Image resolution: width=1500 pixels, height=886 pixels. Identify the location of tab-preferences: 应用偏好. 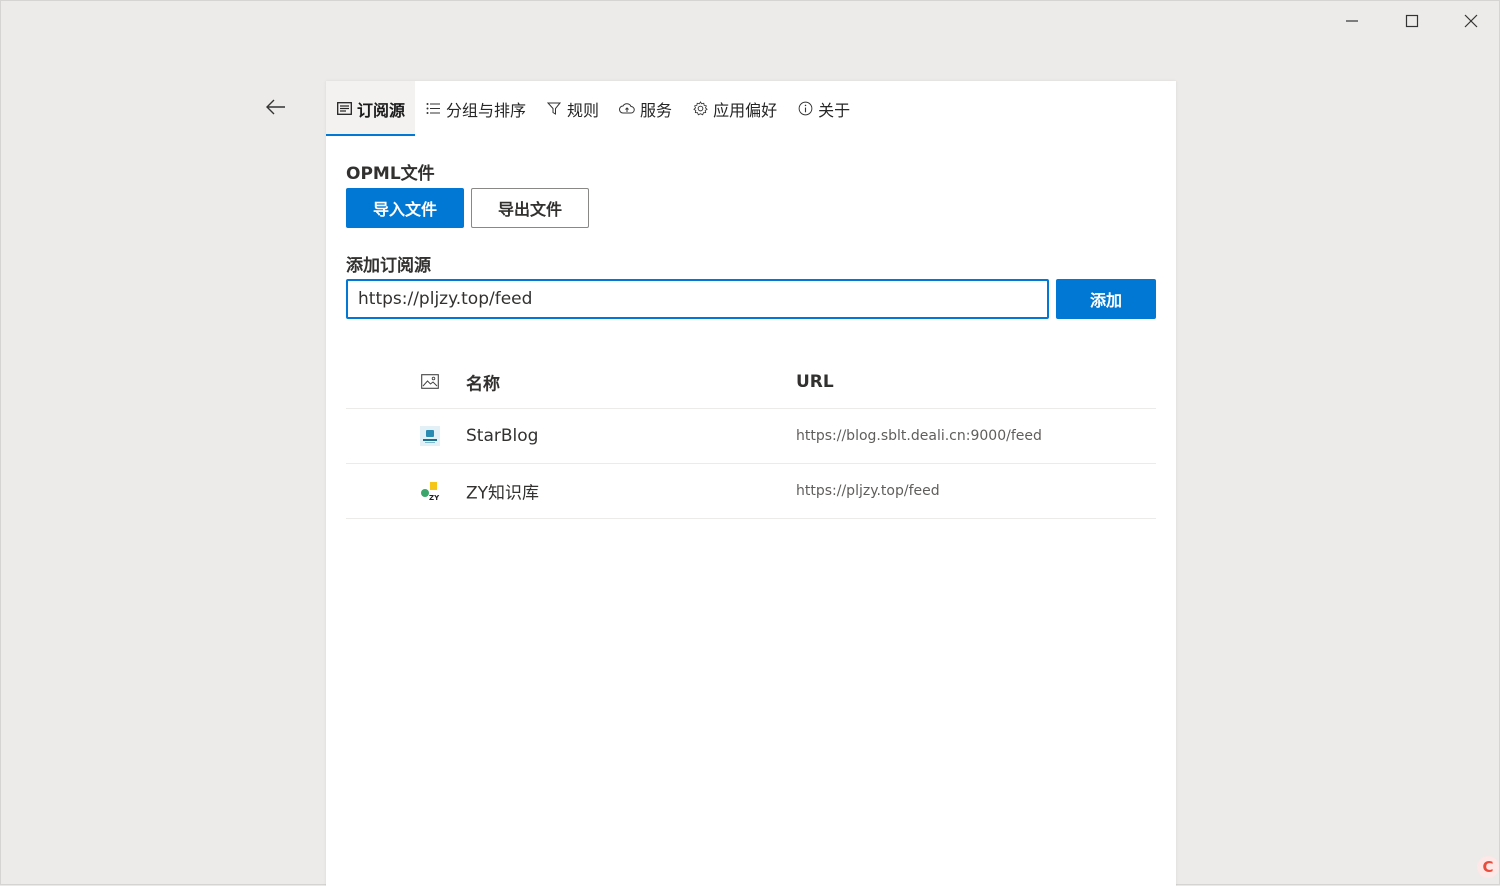
(734, 108).